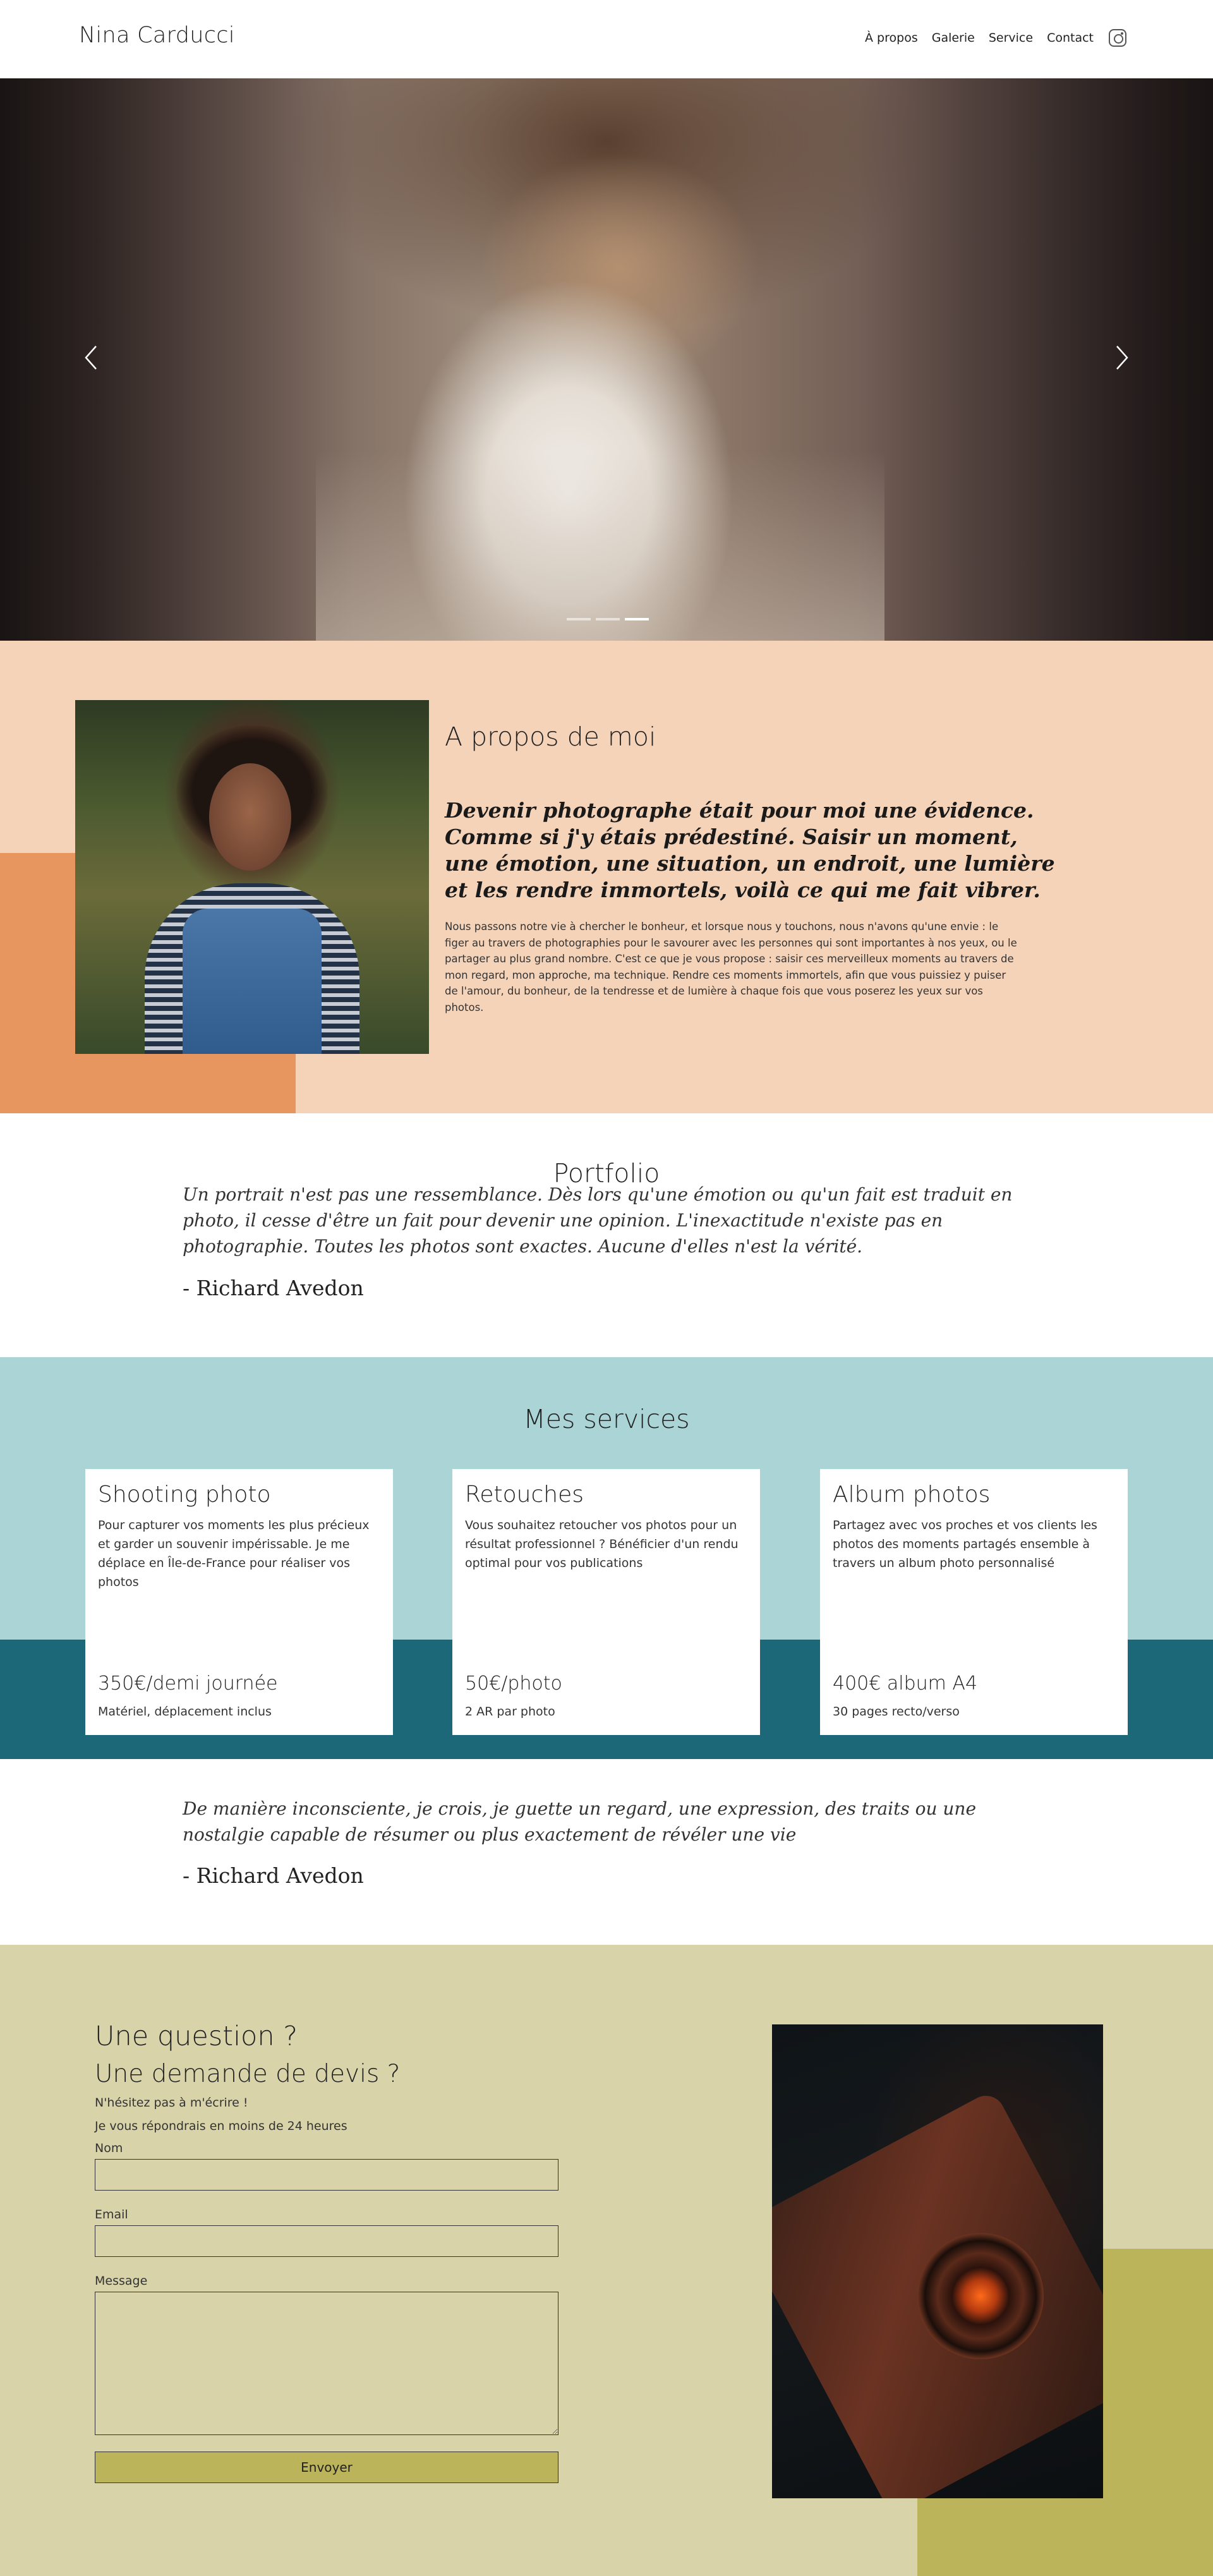  Describe the element at coordinates (988, 38) in the screenshot. I see `main-nav: À propos Galerie Service Contact` at that location.